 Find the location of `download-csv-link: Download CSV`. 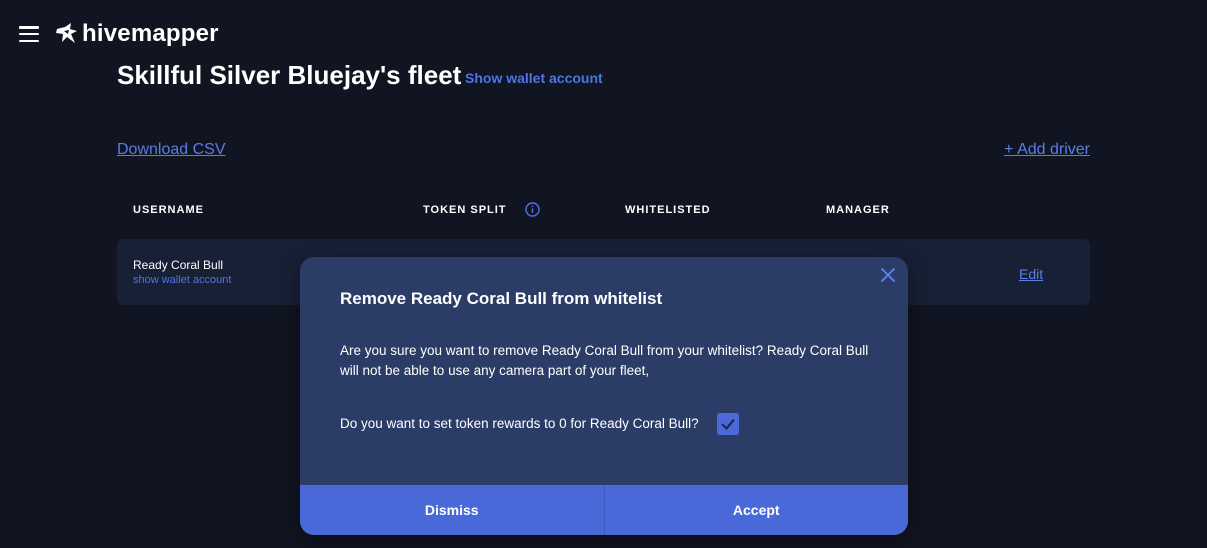

download-csv-link: Download CSV is located at coordinates (171, 150).